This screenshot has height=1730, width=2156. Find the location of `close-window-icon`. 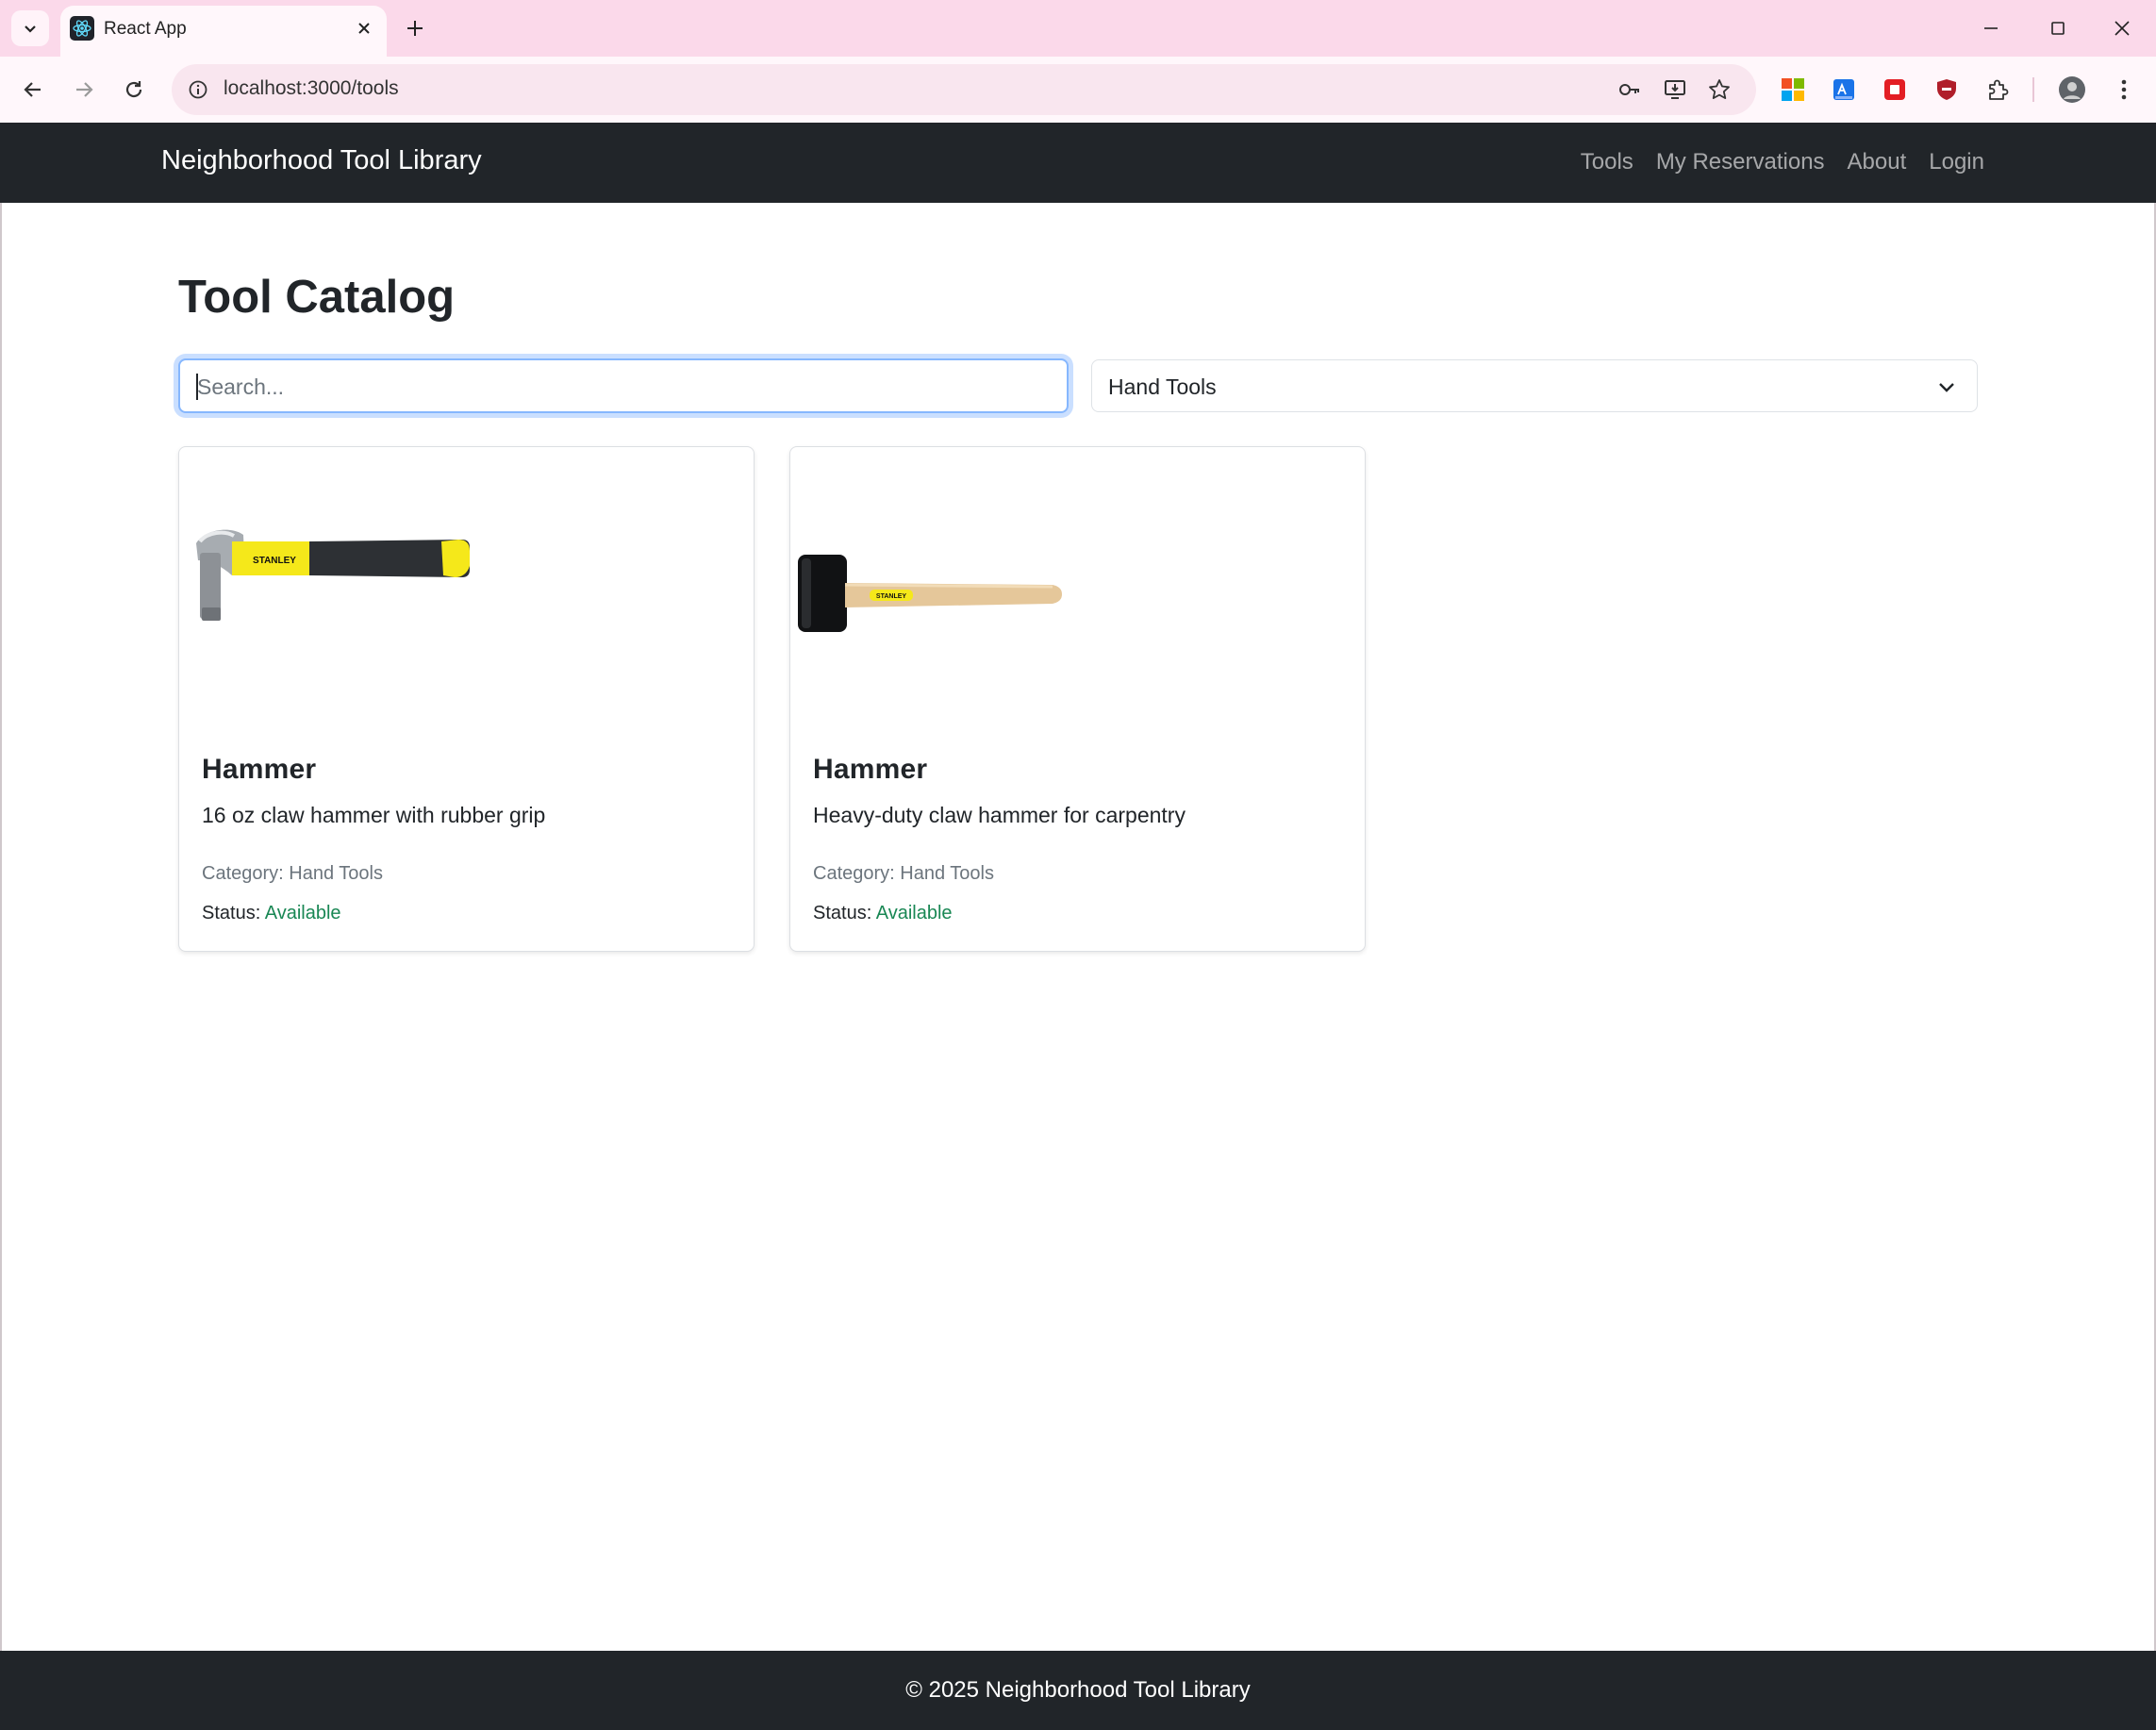

close-window-icon is located at coordinates (2122, 28).